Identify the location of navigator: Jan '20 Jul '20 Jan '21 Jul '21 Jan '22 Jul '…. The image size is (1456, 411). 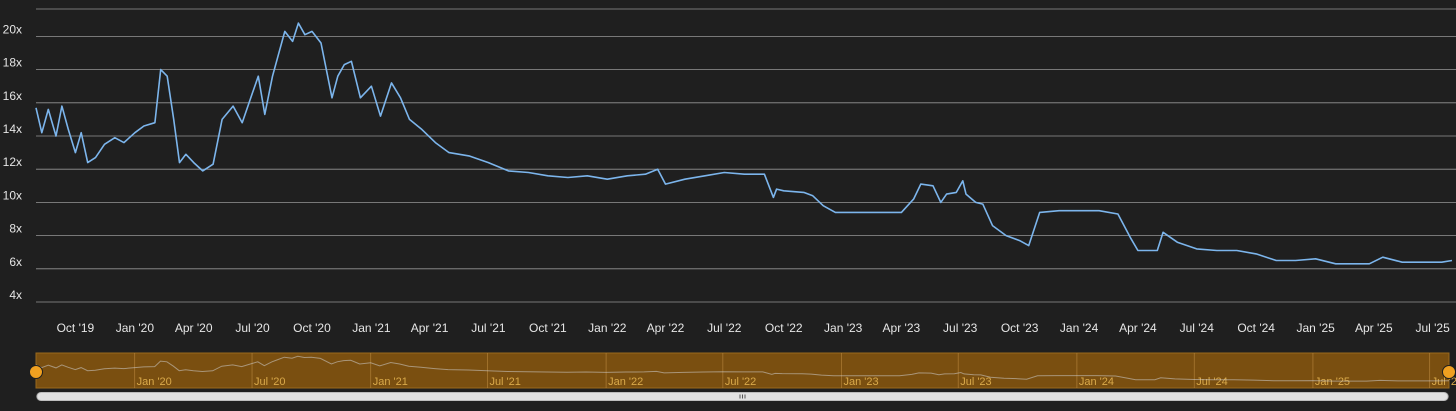
(743, 370).